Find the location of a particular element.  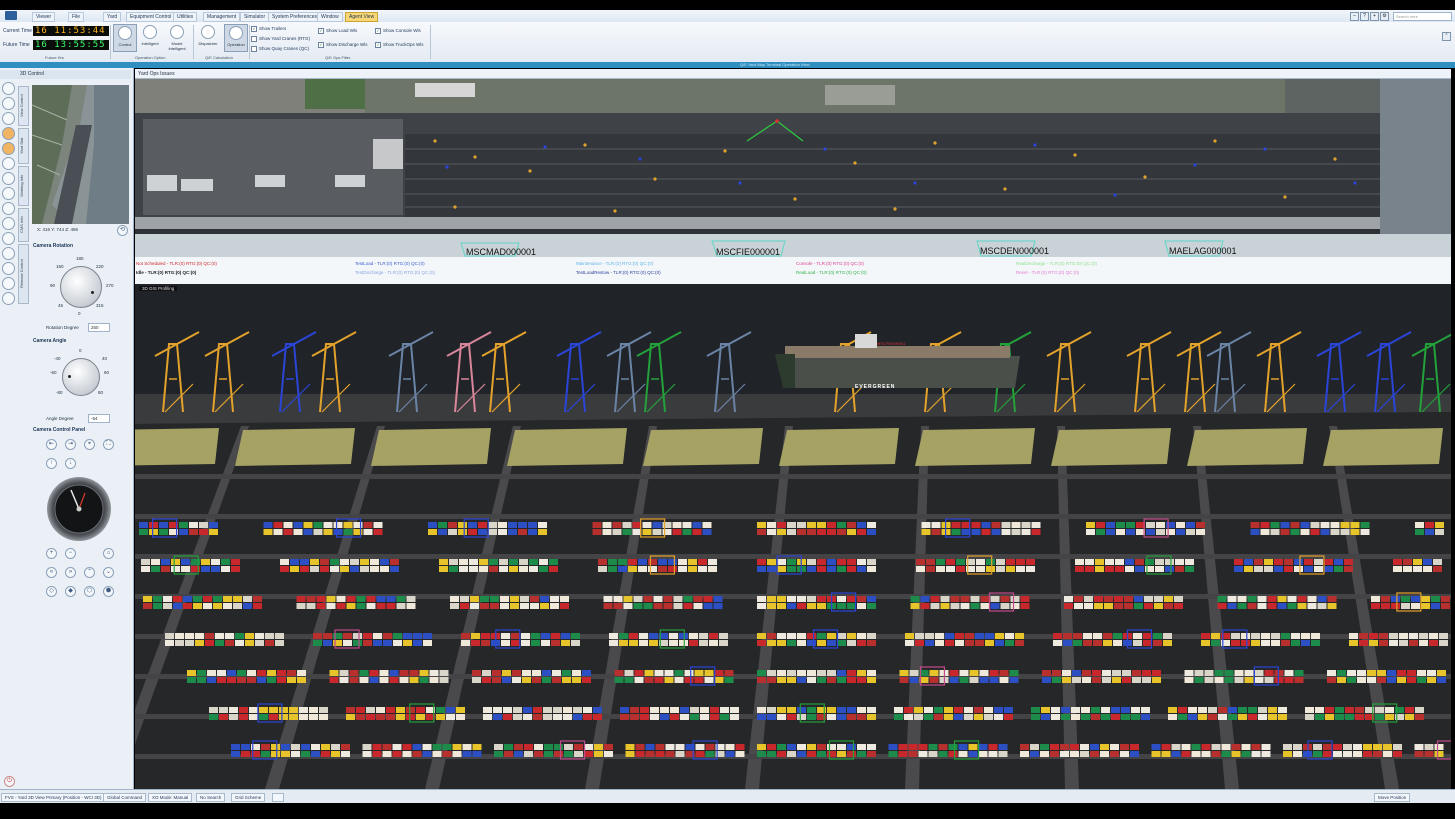

menu-item-utilities: Utilities is located at coordinates (185, 17).